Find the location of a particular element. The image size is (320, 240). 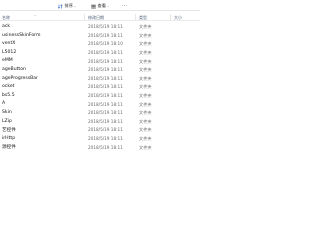

list-item: bs5.5 2018/5/19 18:11 文件夹 is located at coordinates (100, 95).